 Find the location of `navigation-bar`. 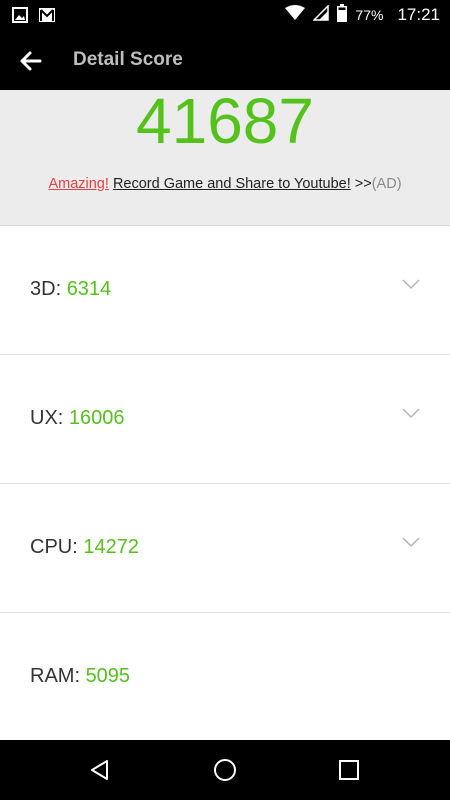

navigation-bar is located at coordinates (225, 770).